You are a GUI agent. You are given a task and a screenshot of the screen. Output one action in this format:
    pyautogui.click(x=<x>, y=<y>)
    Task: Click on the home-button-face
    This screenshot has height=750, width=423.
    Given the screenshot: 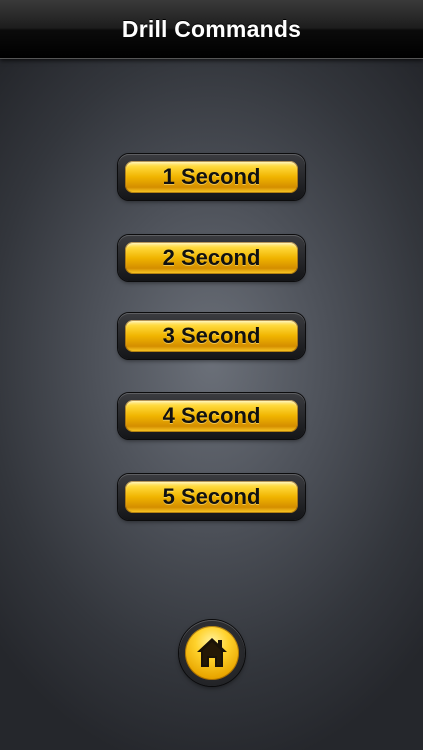 What is the action you would take?
    pyautogui.click(x=212, y=653)
    